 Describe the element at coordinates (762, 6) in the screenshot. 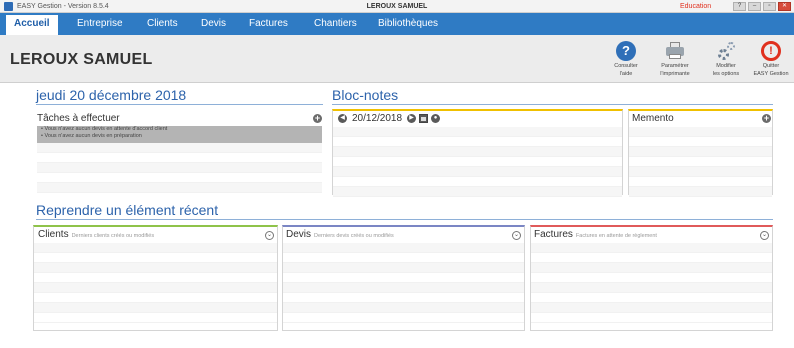

I see `window-controls: ? – ▫ ✕` at that location.